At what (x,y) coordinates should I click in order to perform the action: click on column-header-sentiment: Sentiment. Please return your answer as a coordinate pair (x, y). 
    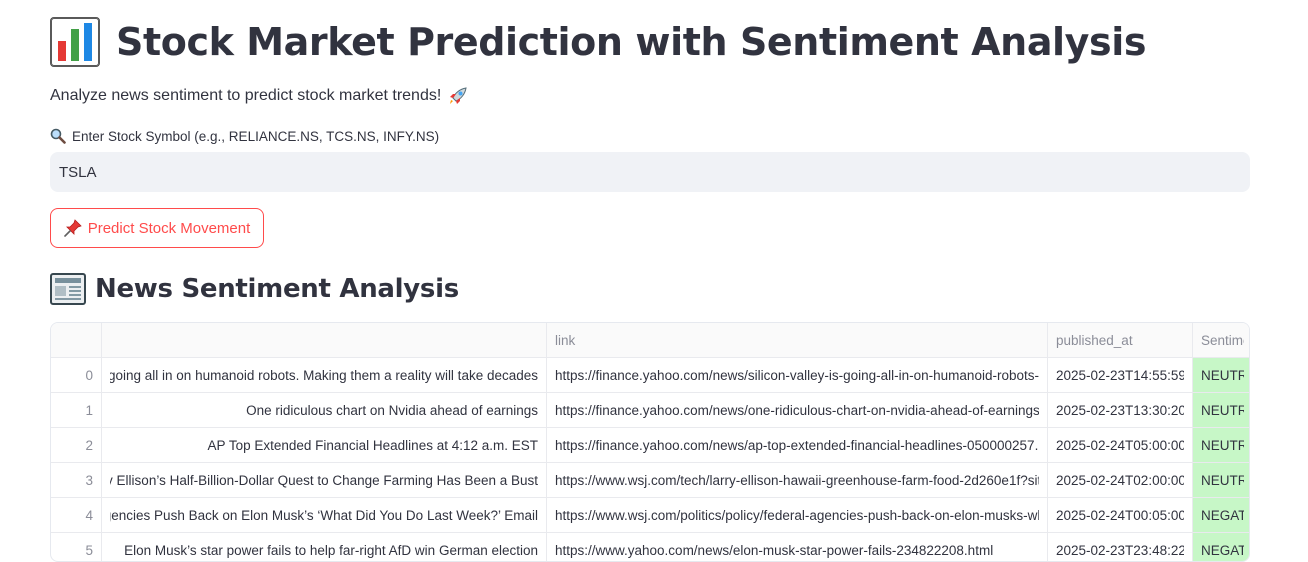
    Looking at the image, I should click on (1221, 340).